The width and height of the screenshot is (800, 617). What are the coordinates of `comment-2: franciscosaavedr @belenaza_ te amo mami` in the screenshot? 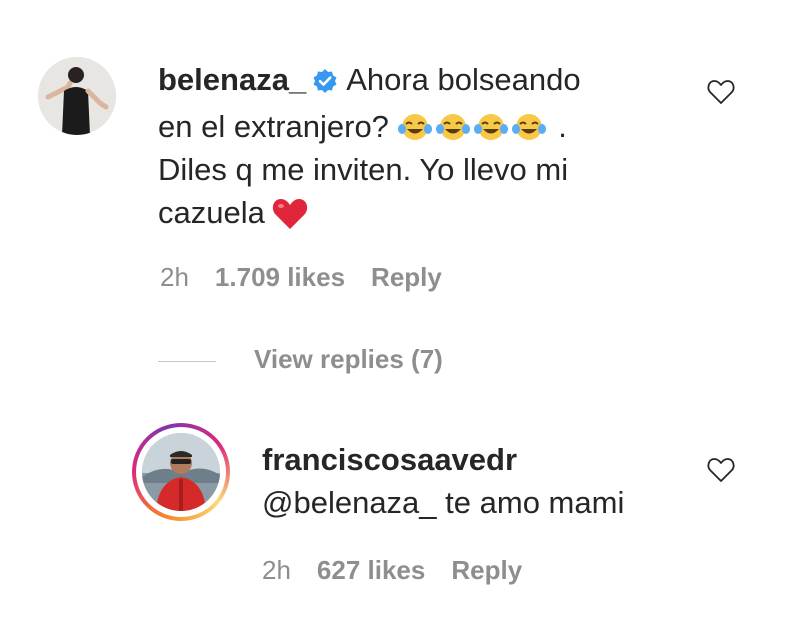 It's located at (492, 481).